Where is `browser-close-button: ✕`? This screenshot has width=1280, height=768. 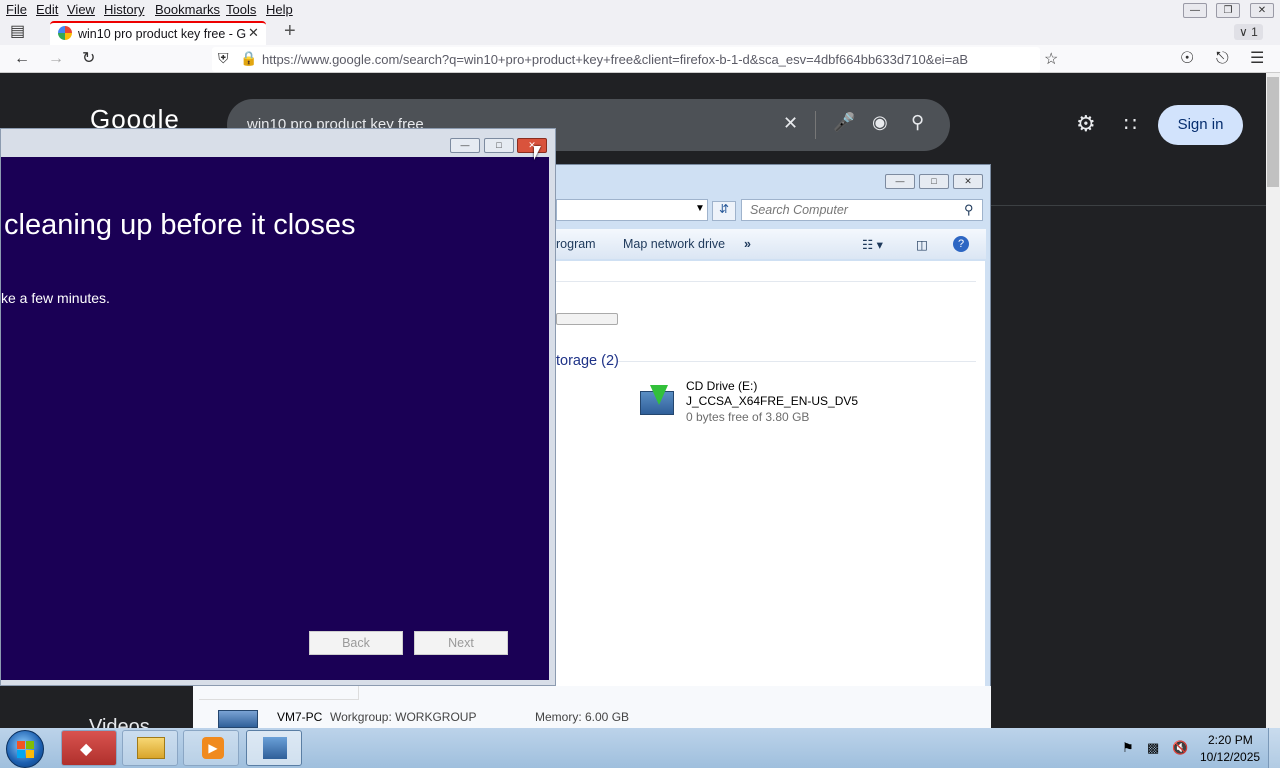
browser-close-button: ✕ is located at coordinates (1262, 10).